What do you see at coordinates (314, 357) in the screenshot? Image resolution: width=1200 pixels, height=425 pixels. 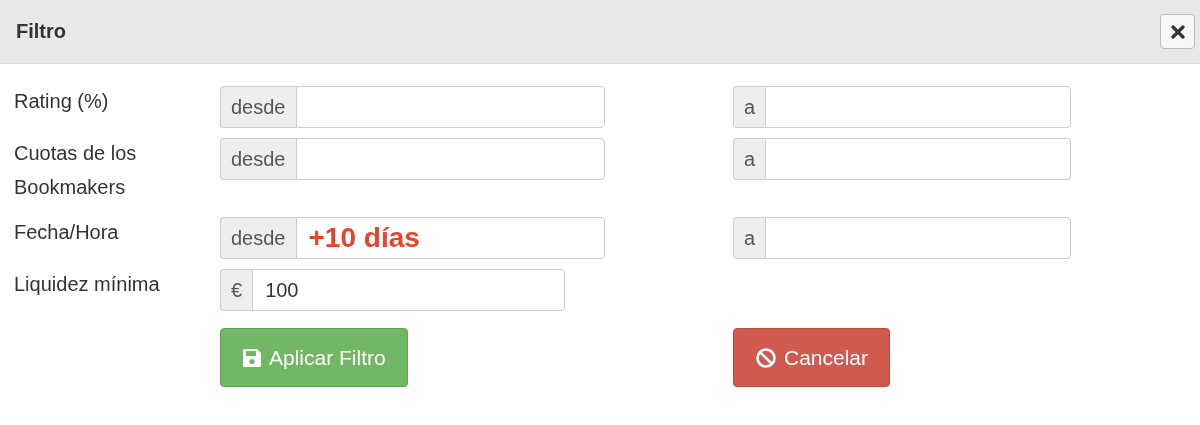 I see `apply-button: Aplicar Filtro` at bounding box center [314, 357].